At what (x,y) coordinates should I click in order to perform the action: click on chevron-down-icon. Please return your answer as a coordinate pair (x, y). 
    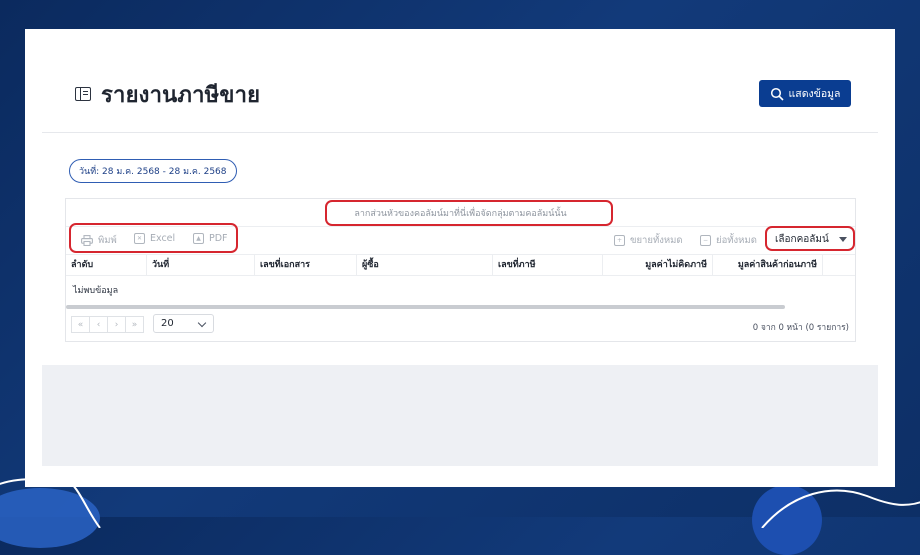
    Looking at the image, I should click on (202, 323).